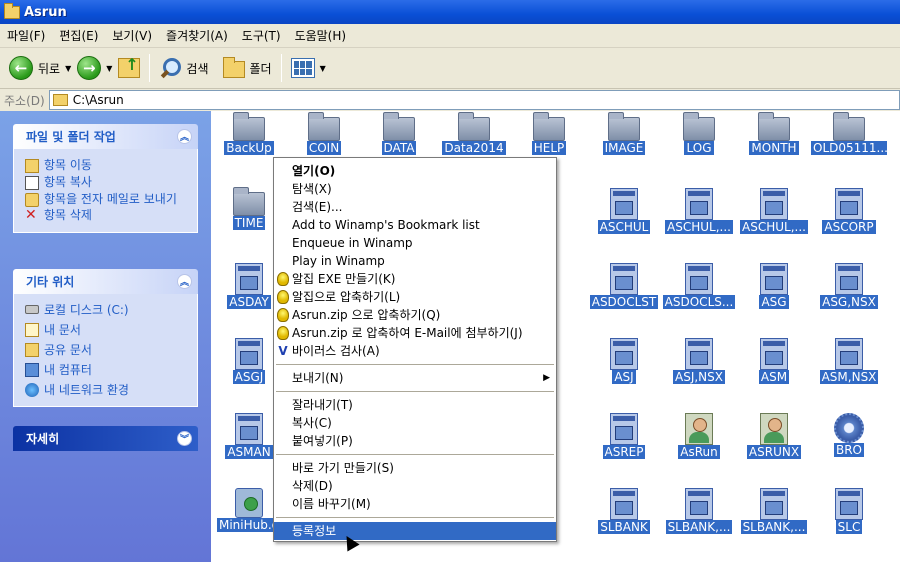 This screenshot has width=900, height=562. I want to click on list-item: SLBANK, so click(624, 512).